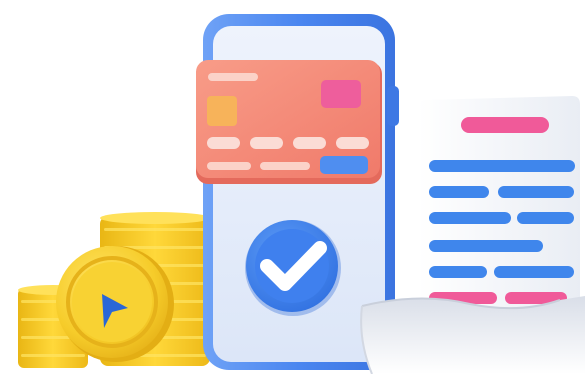 The width and height of the screenshot is (585, 374). Describe the element at coordinates (293, 268) in the screenshot. I see `checkmark-badge-icon` at that location.